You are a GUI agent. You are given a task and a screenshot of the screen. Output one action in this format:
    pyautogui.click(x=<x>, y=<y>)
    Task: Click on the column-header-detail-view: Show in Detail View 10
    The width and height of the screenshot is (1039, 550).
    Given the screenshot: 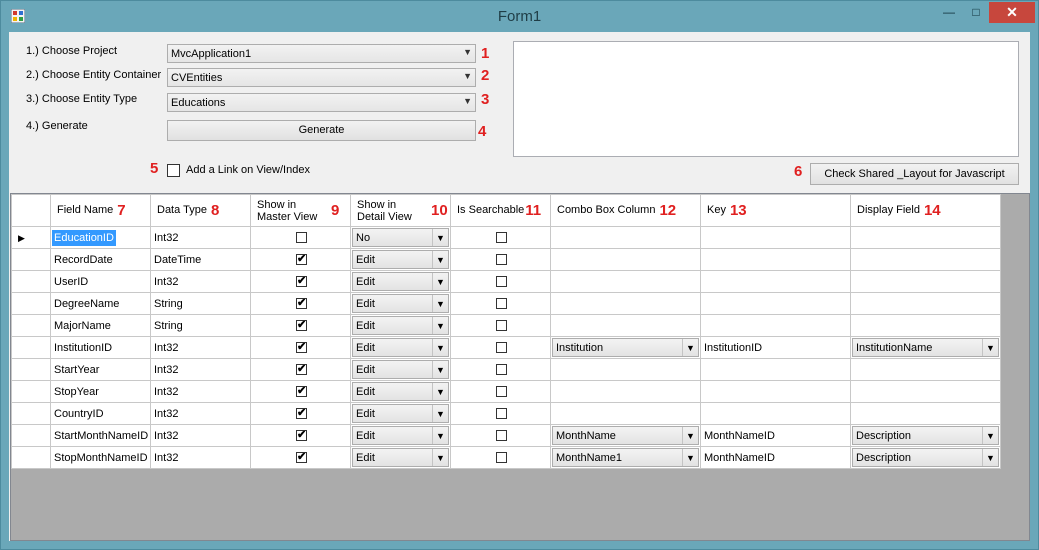 What is the action you would take?
    pyautogui.click(x=400, y=210)
    